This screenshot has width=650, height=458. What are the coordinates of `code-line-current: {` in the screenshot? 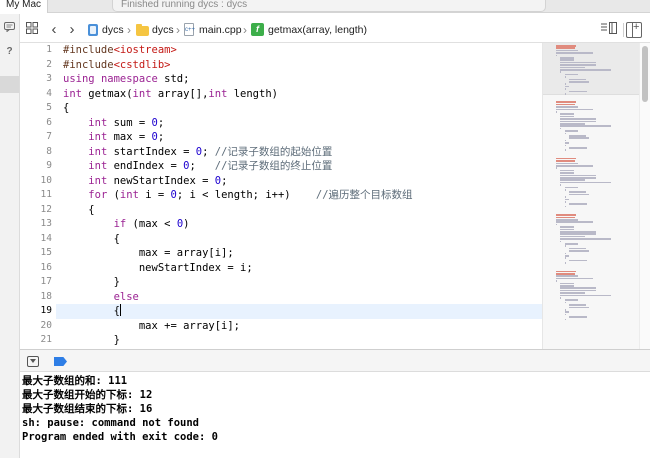 It's located at (299, 311).